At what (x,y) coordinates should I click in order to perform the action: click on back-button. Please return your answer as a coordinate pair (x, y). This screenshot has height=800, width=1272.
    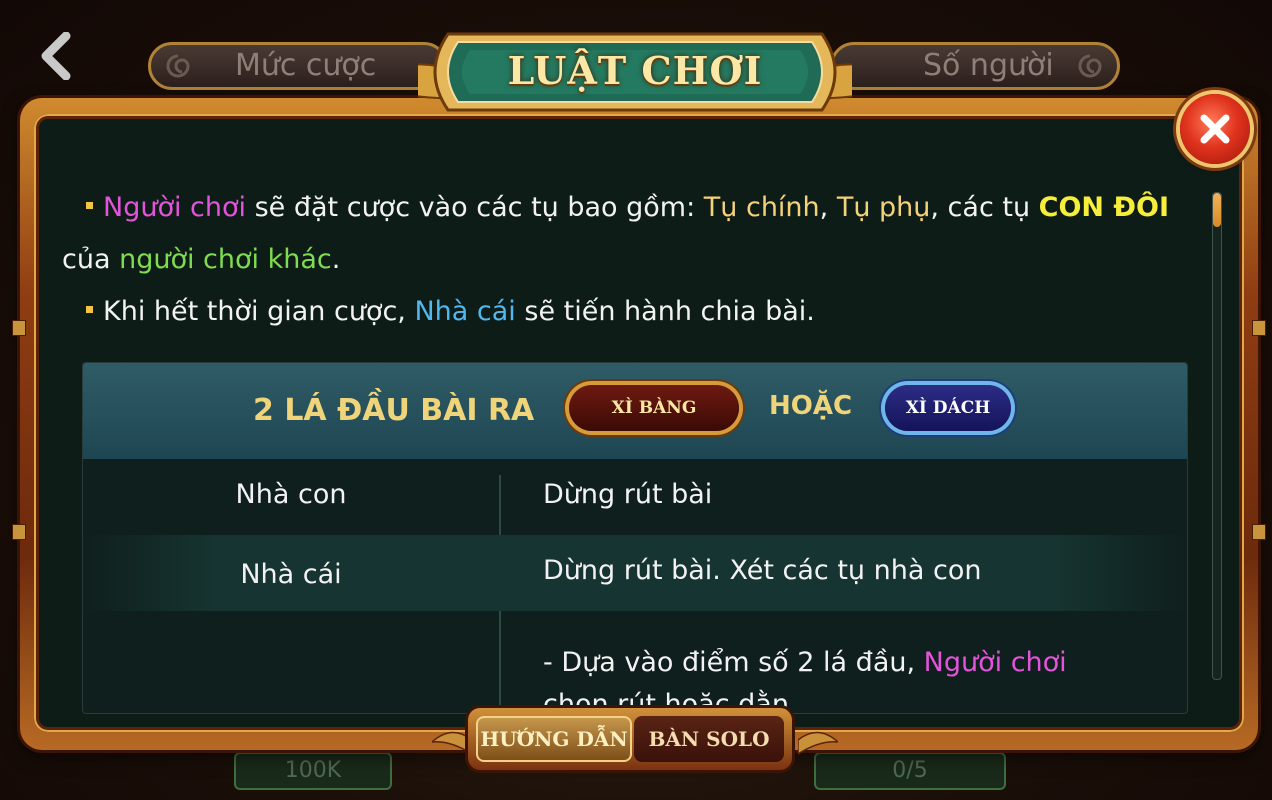
    Looking at the image, I should click on (56, 56).